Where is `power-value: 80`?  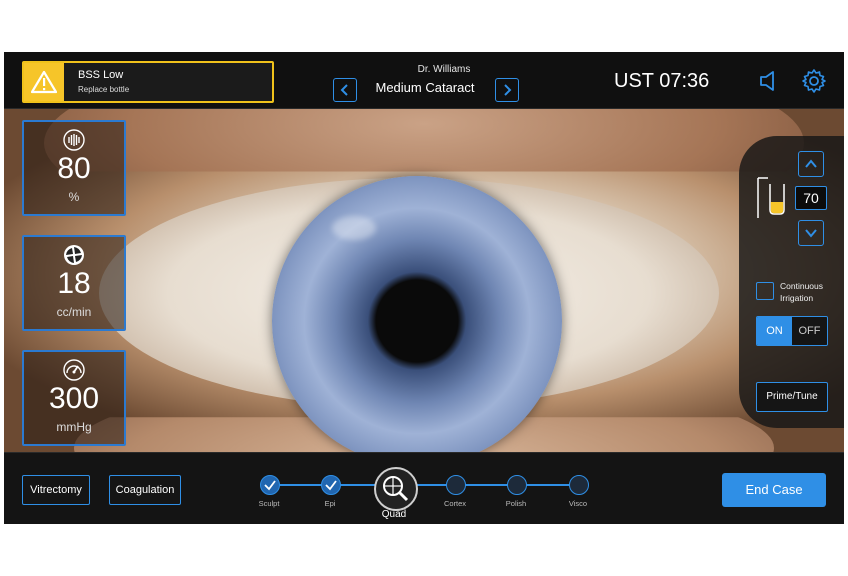
power-value: 80 is located at coordinates (74, 168).